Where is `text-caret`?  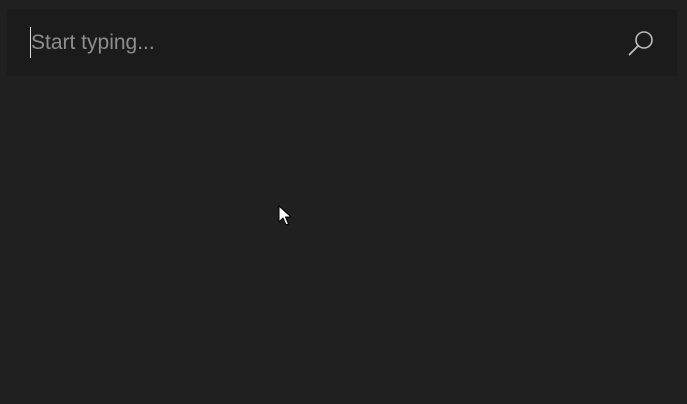 text-caret is located at coordinates (30, 42).